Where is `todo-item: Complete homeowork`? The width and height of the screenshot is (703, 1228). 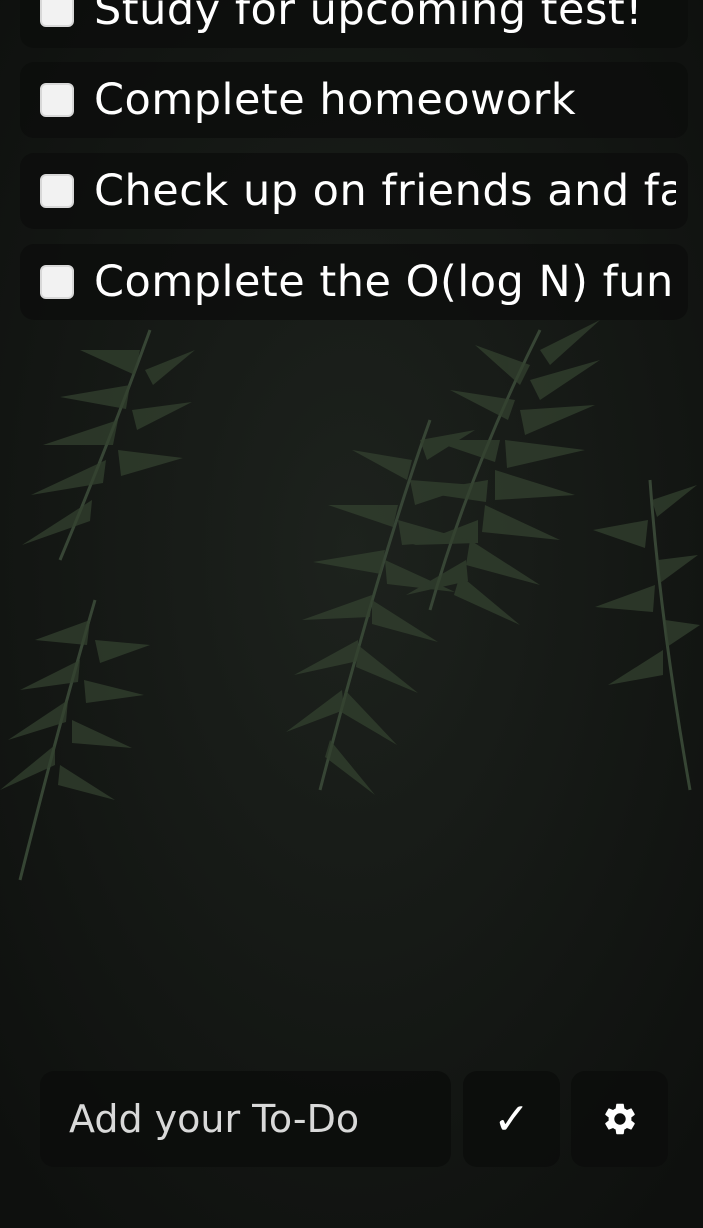 todo-item: Complete homeowork is located at coordinates (354, 100).